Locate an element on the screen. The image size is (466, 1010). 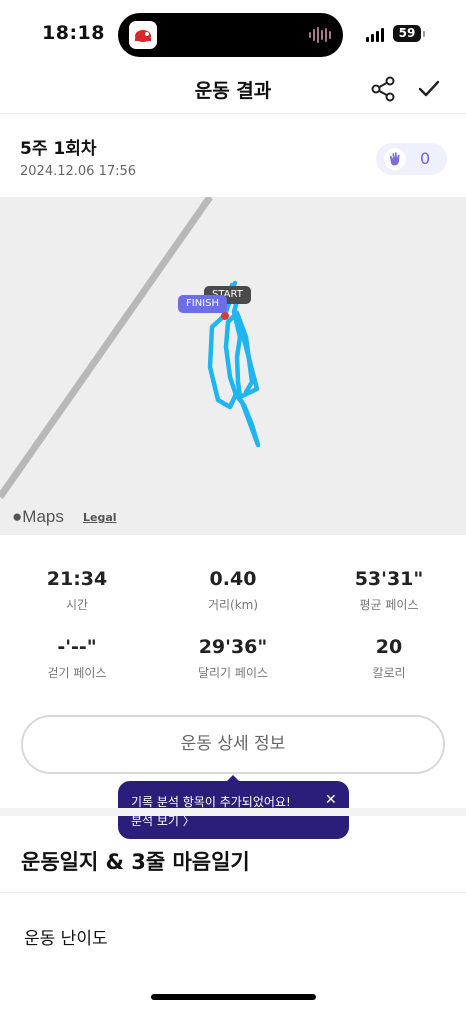
stat-label: 칼로리 is located at coordinates (389, 673).